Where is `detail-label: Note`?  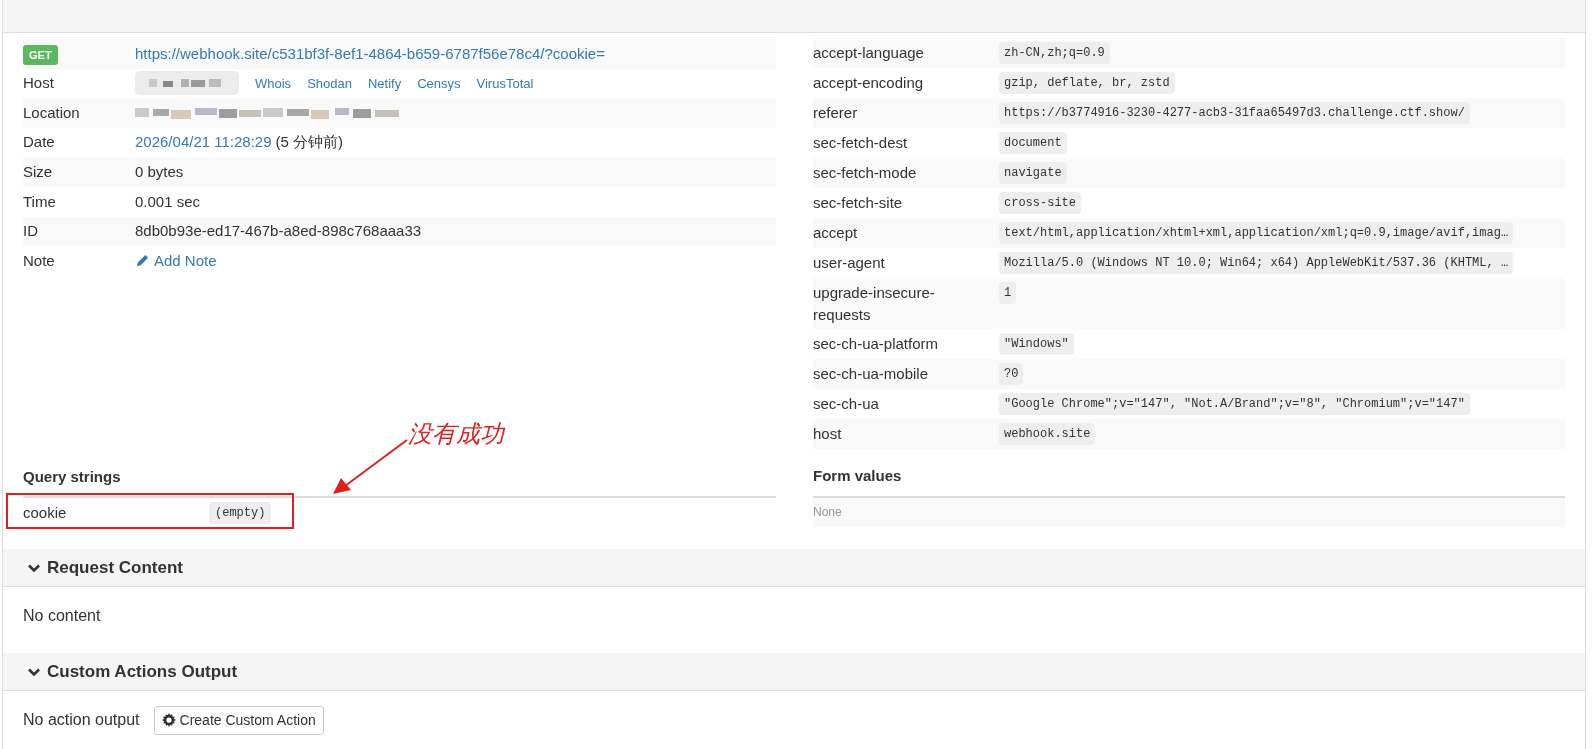 detail-label: Note is located at coordinates (39, 260).